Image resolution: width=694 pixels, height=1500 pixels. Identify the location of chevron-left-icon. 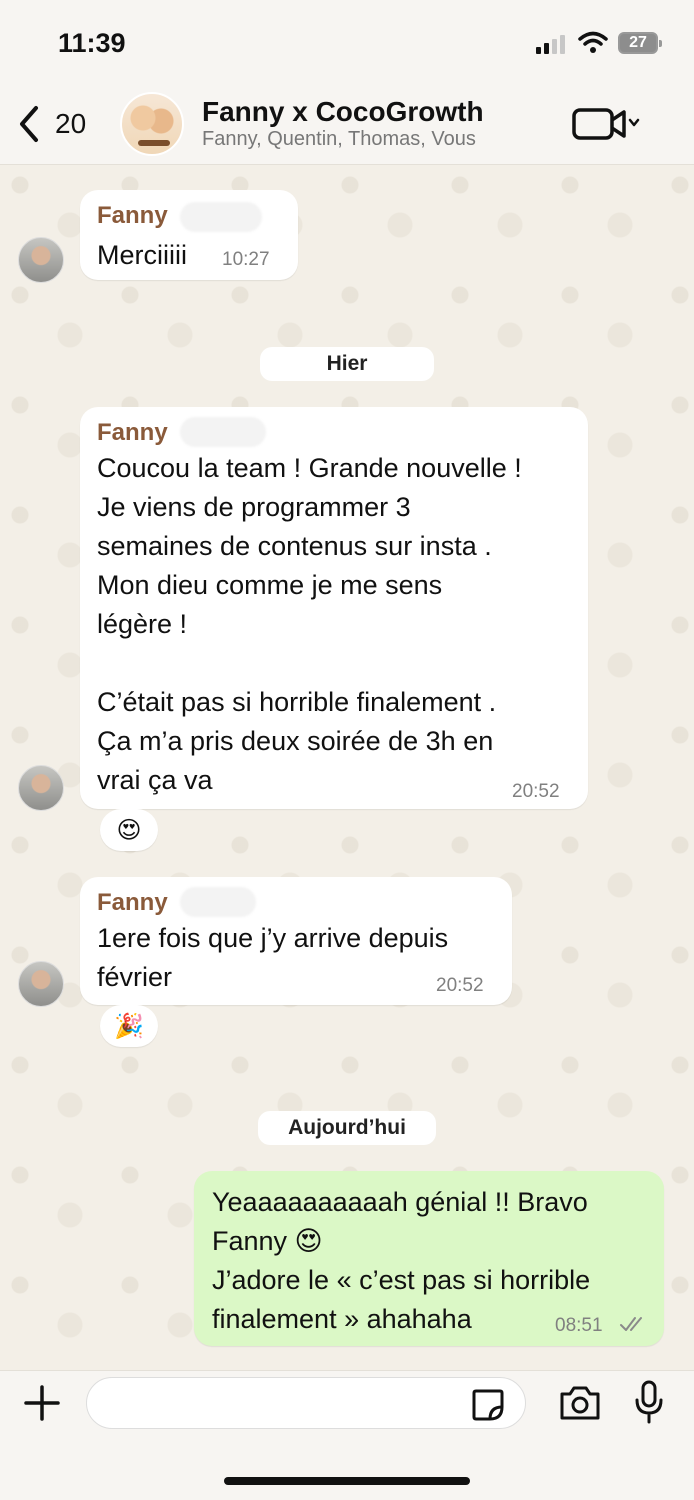
(29, 124).